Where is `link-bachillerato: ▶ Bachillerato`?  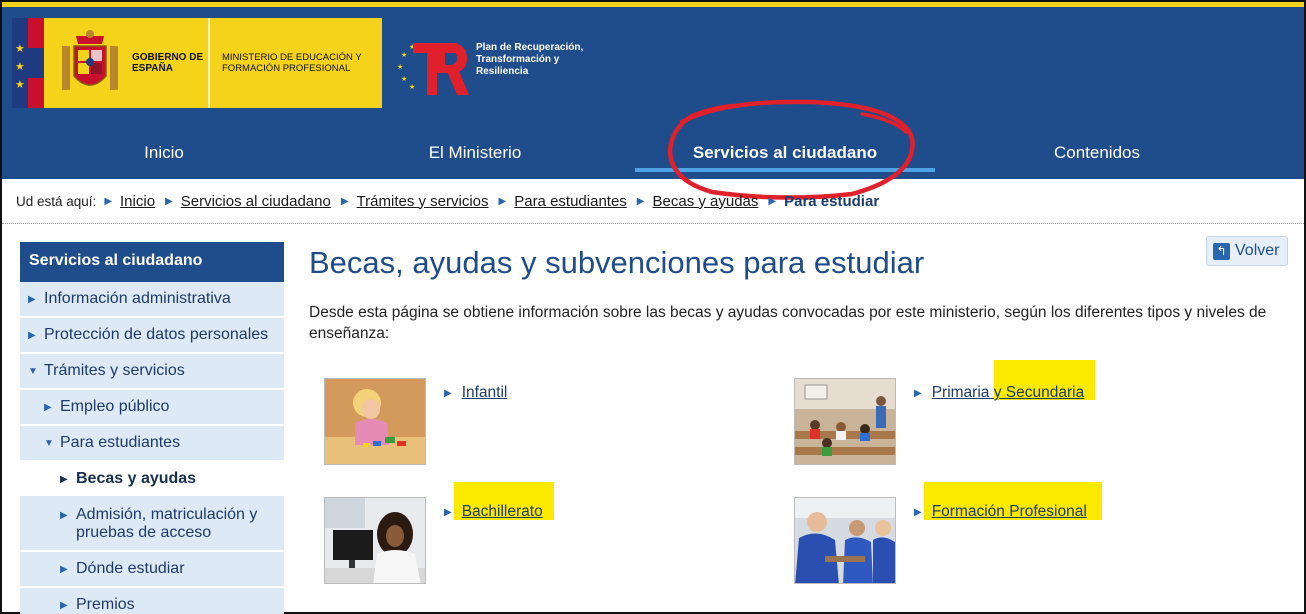 link-bachillerato: ▶ Bachillerato is located at coordinates (493, 512).